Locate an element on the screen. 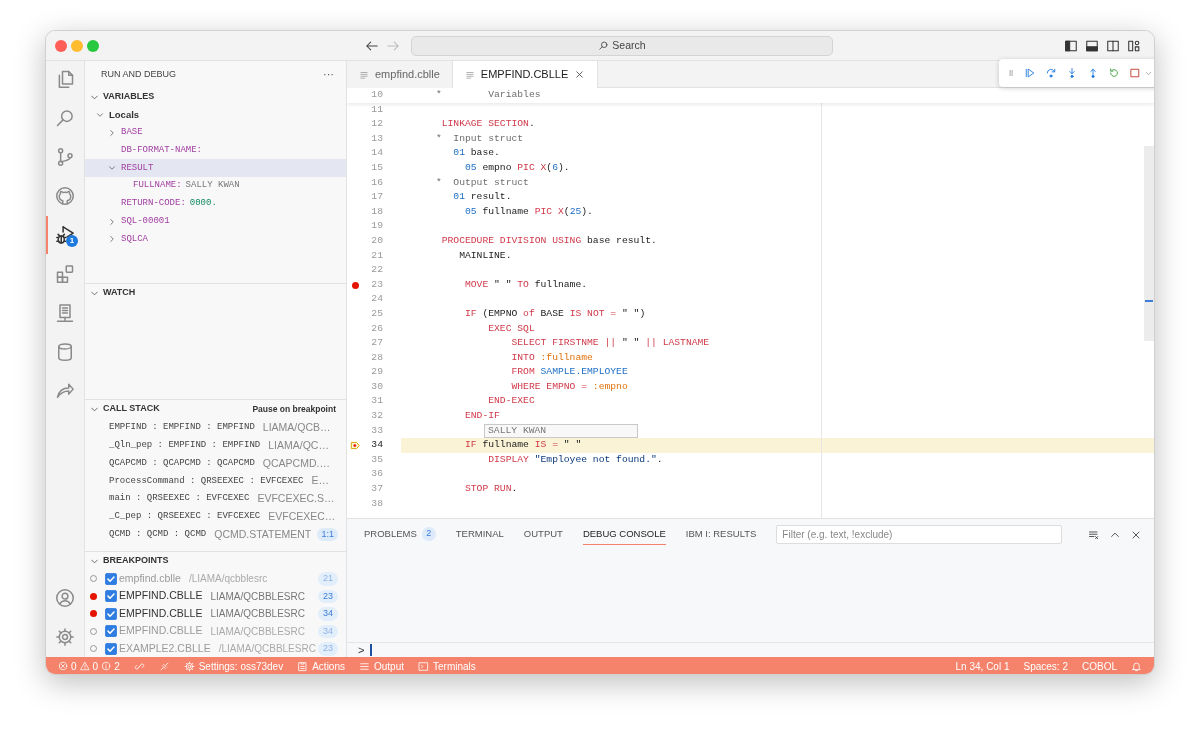  run-debug-icon is located at coordinates (65, 235).